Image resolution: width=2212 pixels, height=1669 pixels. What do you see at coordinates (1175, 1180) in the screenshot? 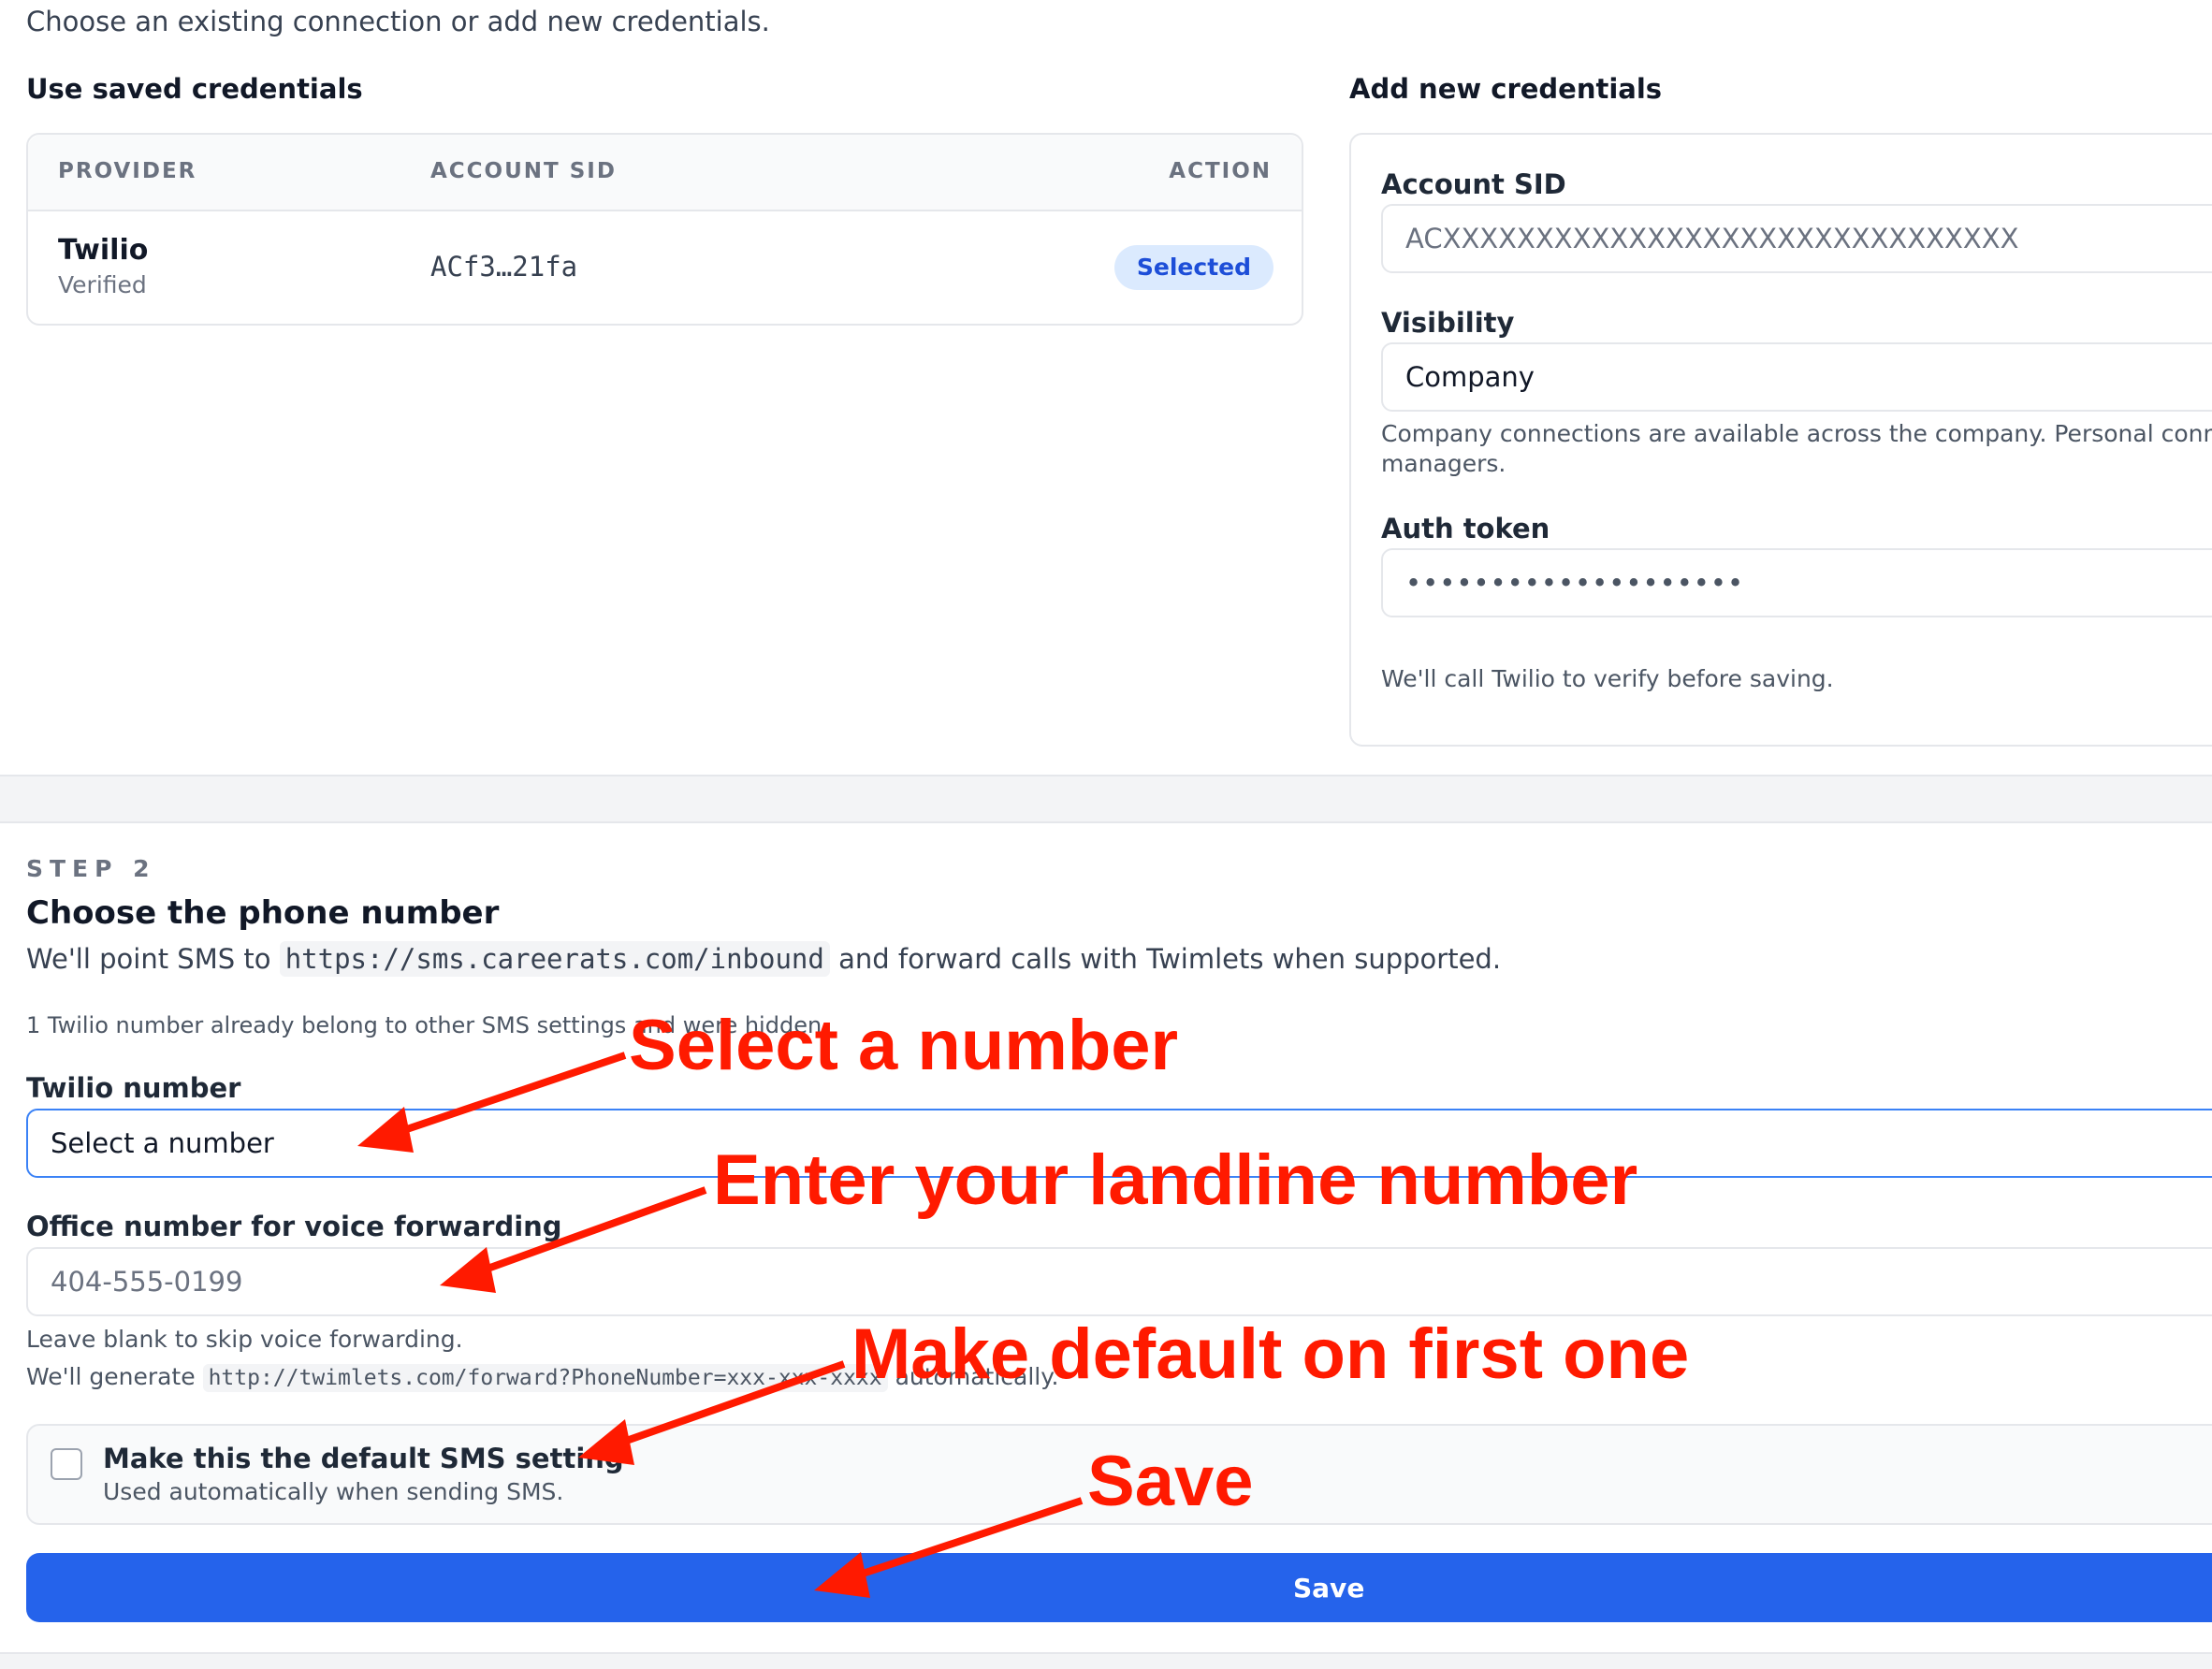
I see `annotation-enter-landline: Enter your landline number` at bounding box center [1175, 1180].